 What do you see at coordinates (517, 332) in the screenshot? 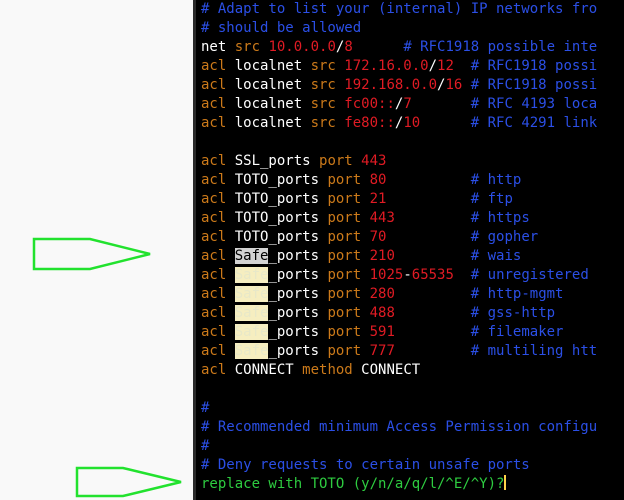
I see `terminal-token: # filemaker` at bounding box center [517, 332].